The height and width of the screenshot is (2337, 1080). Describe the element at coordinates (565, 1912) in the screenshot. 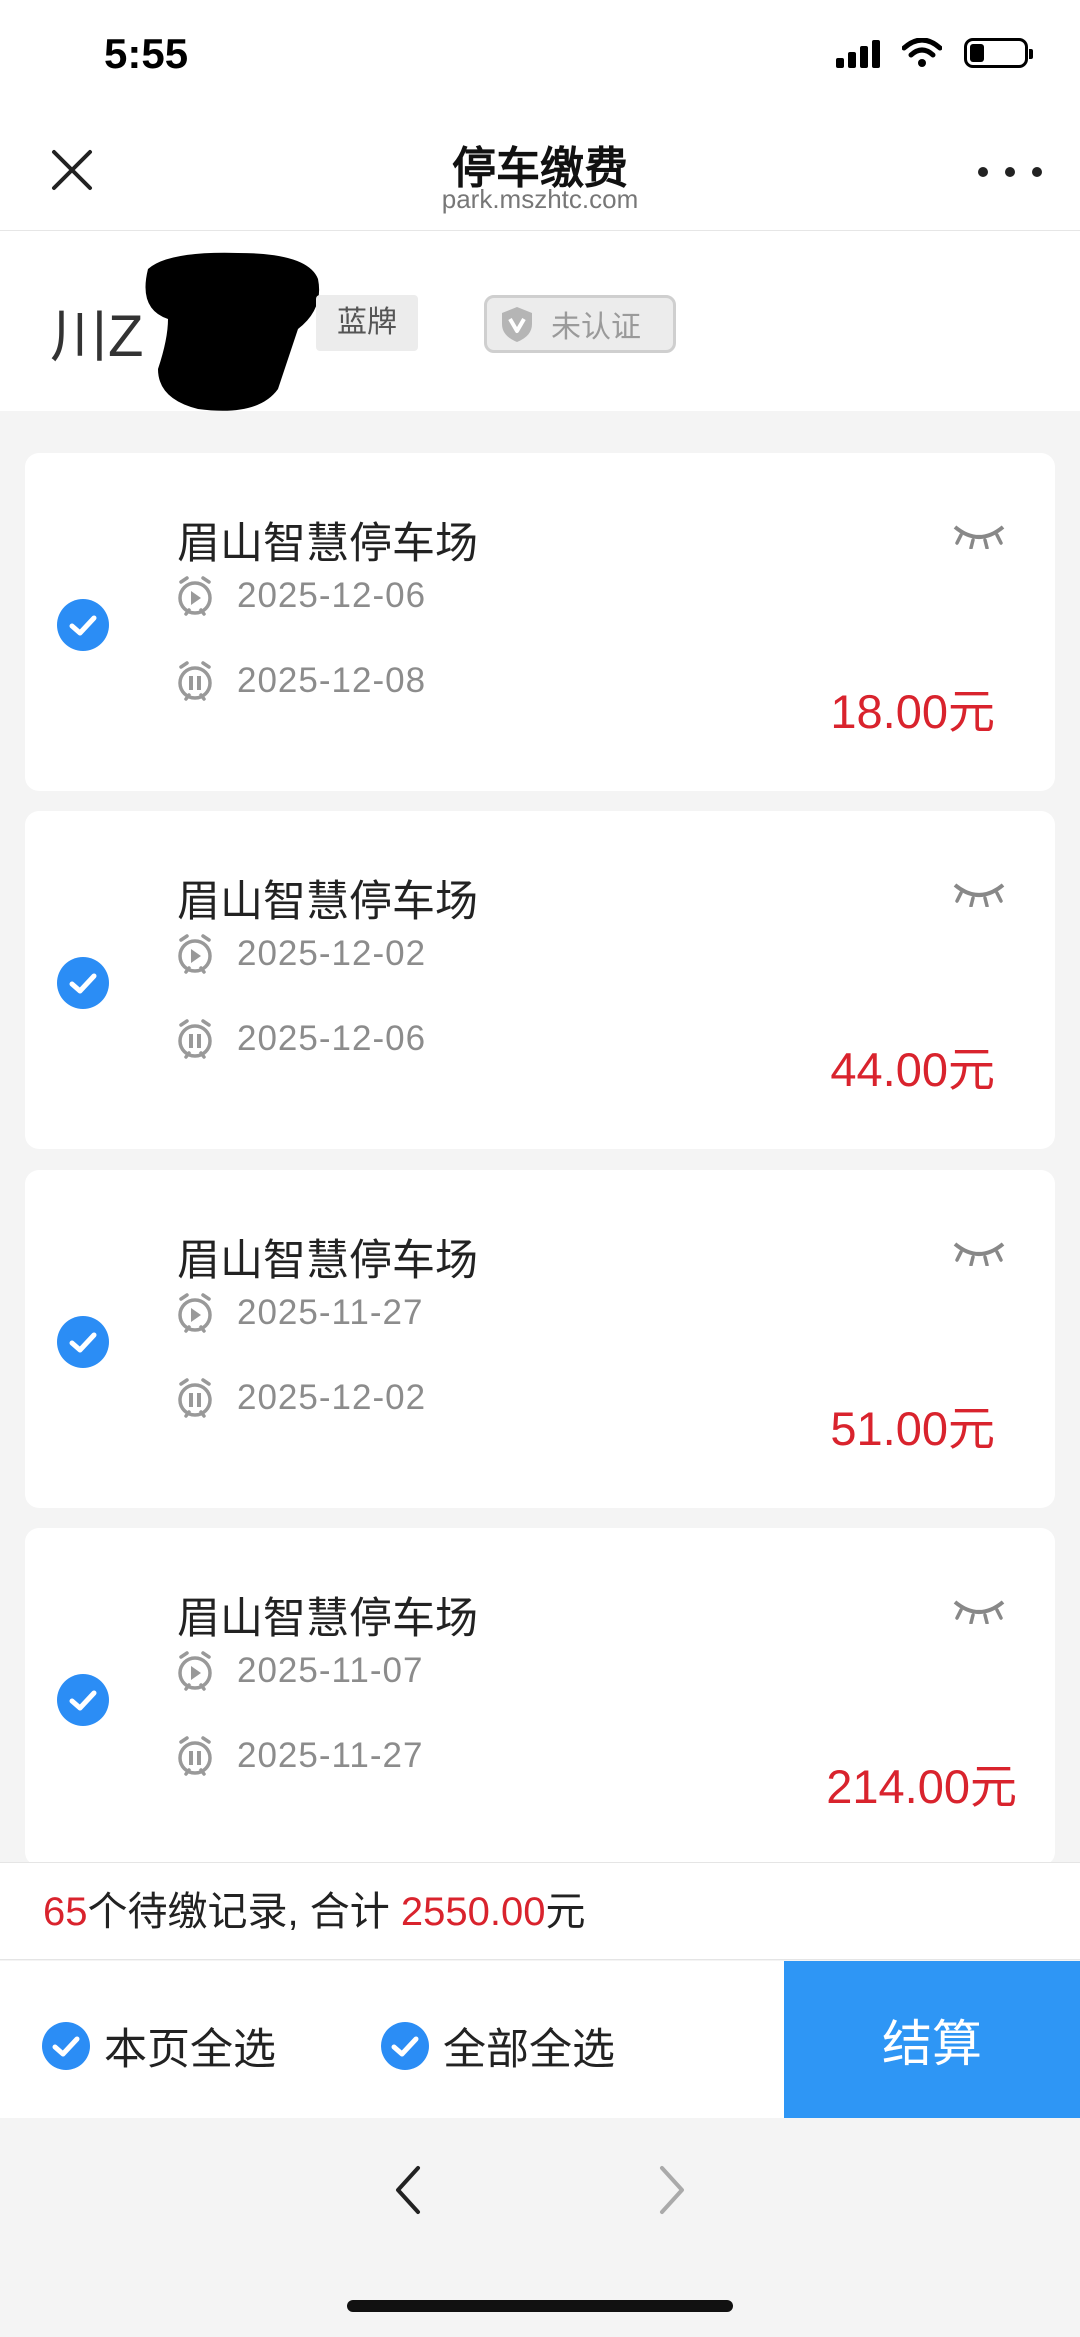

I see `total-unit: 元` at that location.